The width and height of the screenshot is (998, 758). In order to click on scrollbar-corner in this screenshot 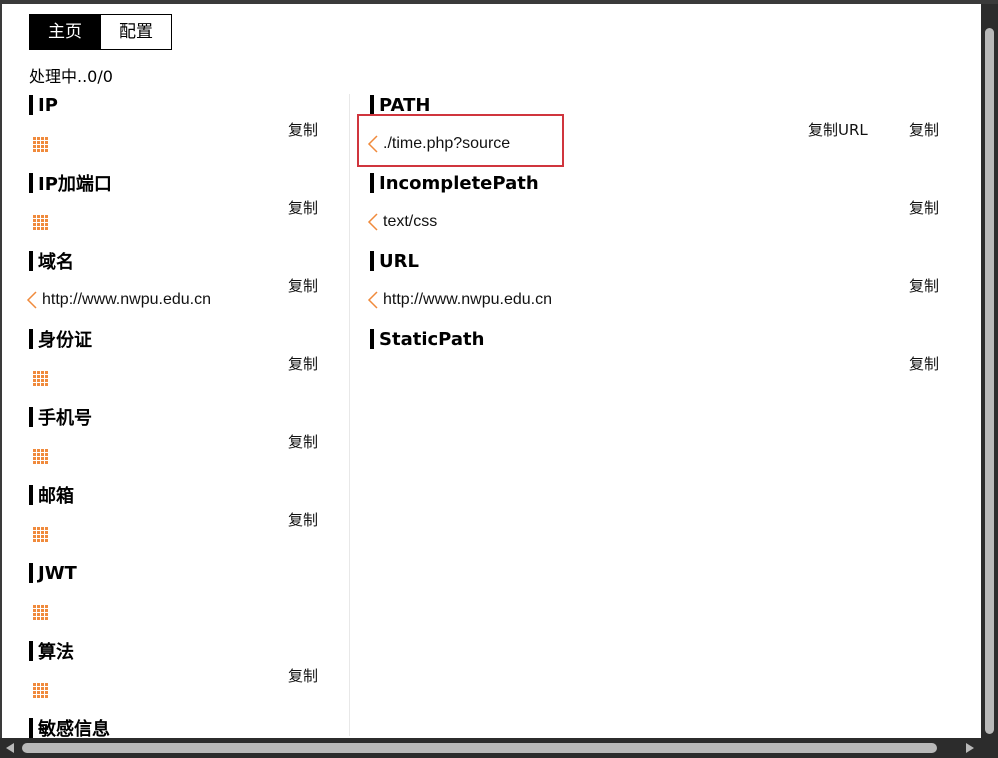, I will do `click(989, 748)`.